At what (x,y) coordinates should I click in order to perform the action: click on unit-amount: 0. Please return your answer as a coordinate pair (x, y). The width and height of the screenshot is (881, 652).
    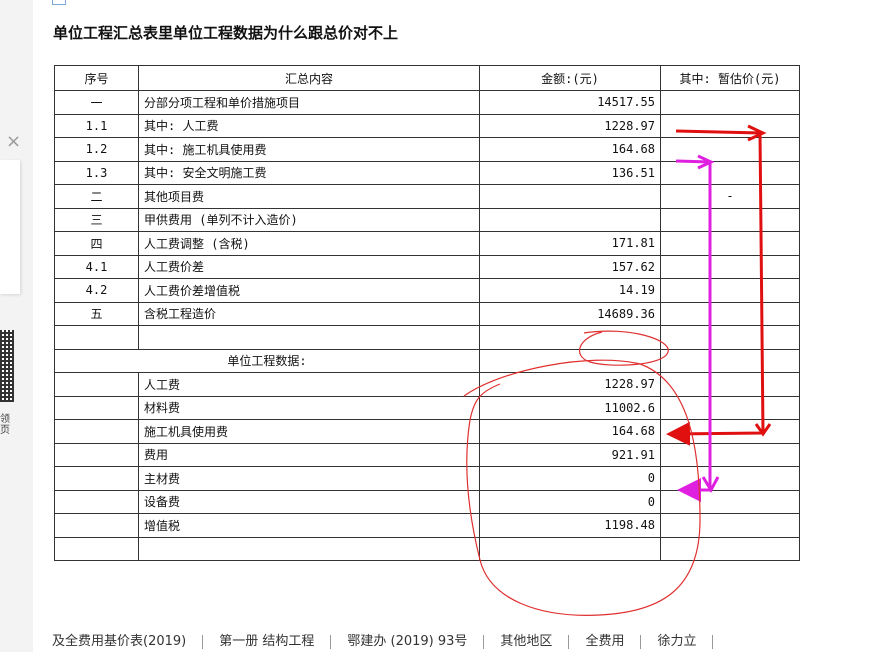
    Looking at the image, I should click on (570, 478).